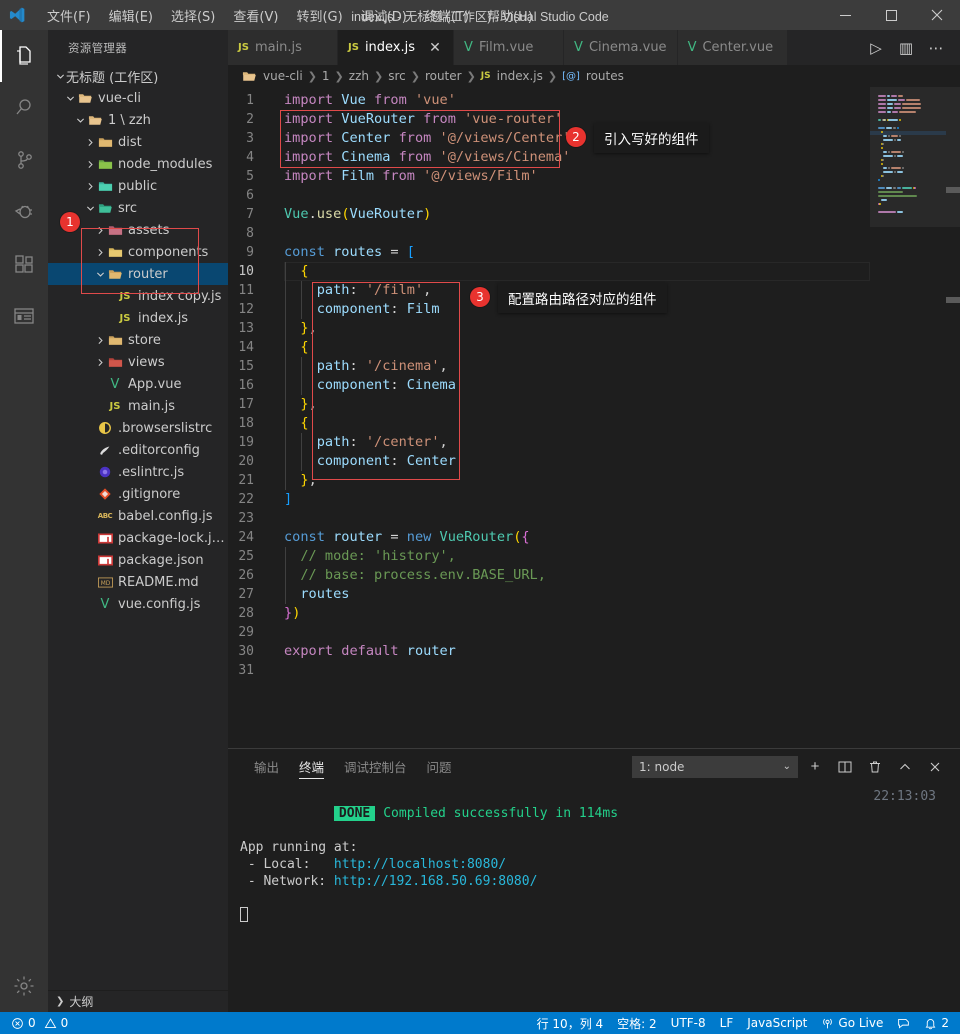  What do you see at coordinates (937, 15) in the screenshot?
I see `close-button` at bounding box center [937, 15].